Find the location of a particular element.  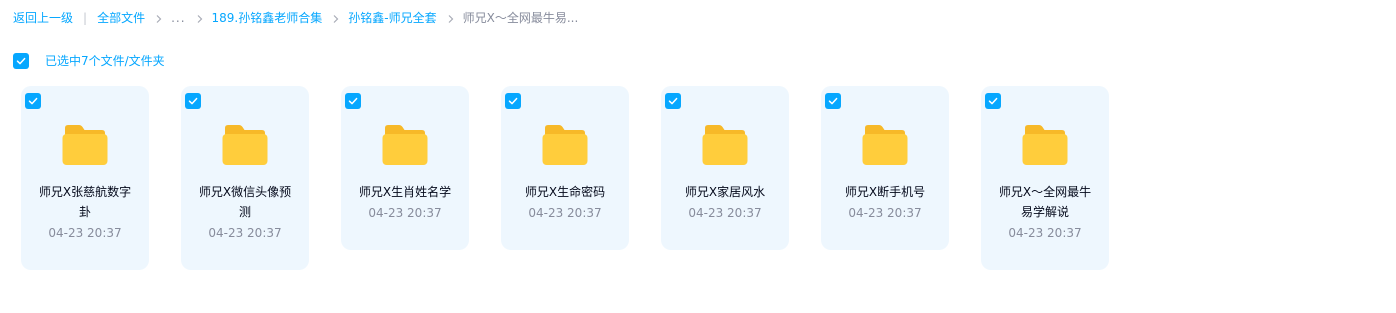

file-name: 师兄X家居风水 is located at coordinates (725, 192).